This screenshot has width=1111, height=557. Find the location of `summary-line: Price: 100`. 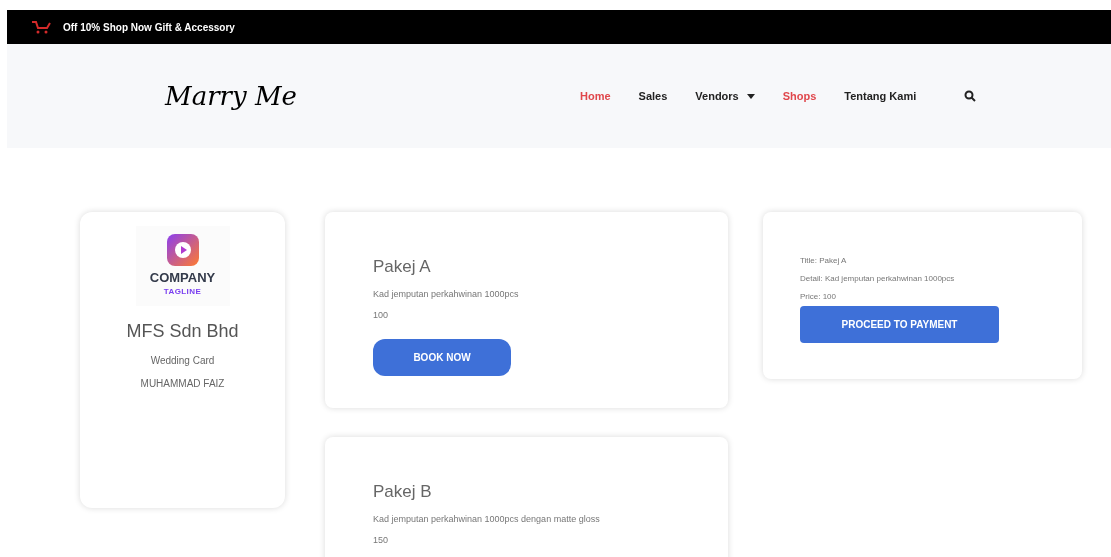

summary-line: Price: 100 is located at coordinates (819, 297).